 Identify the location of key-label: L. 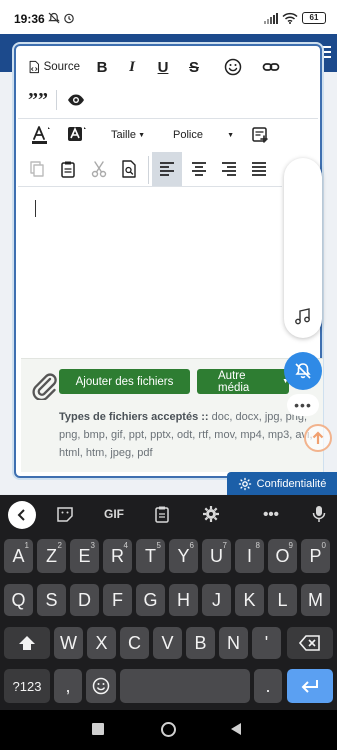
(282, 599).